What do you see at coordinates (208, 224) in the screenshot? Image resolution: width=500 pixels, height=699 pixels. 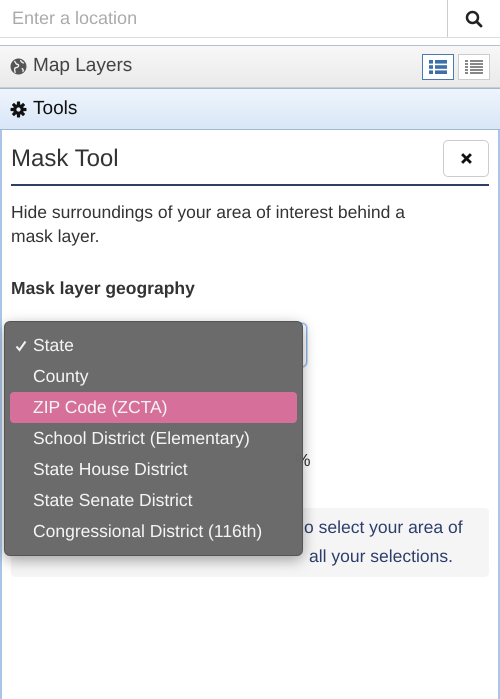 I see `description-text: Hide surroundings of your area of interest behind a mask layer.` at bounding box center [208, 224].